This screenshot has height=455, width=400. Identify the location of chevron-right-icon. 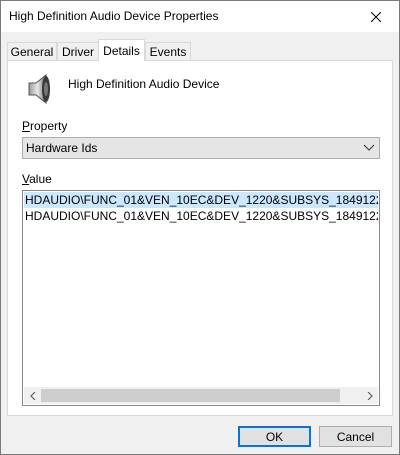
(370, 395).